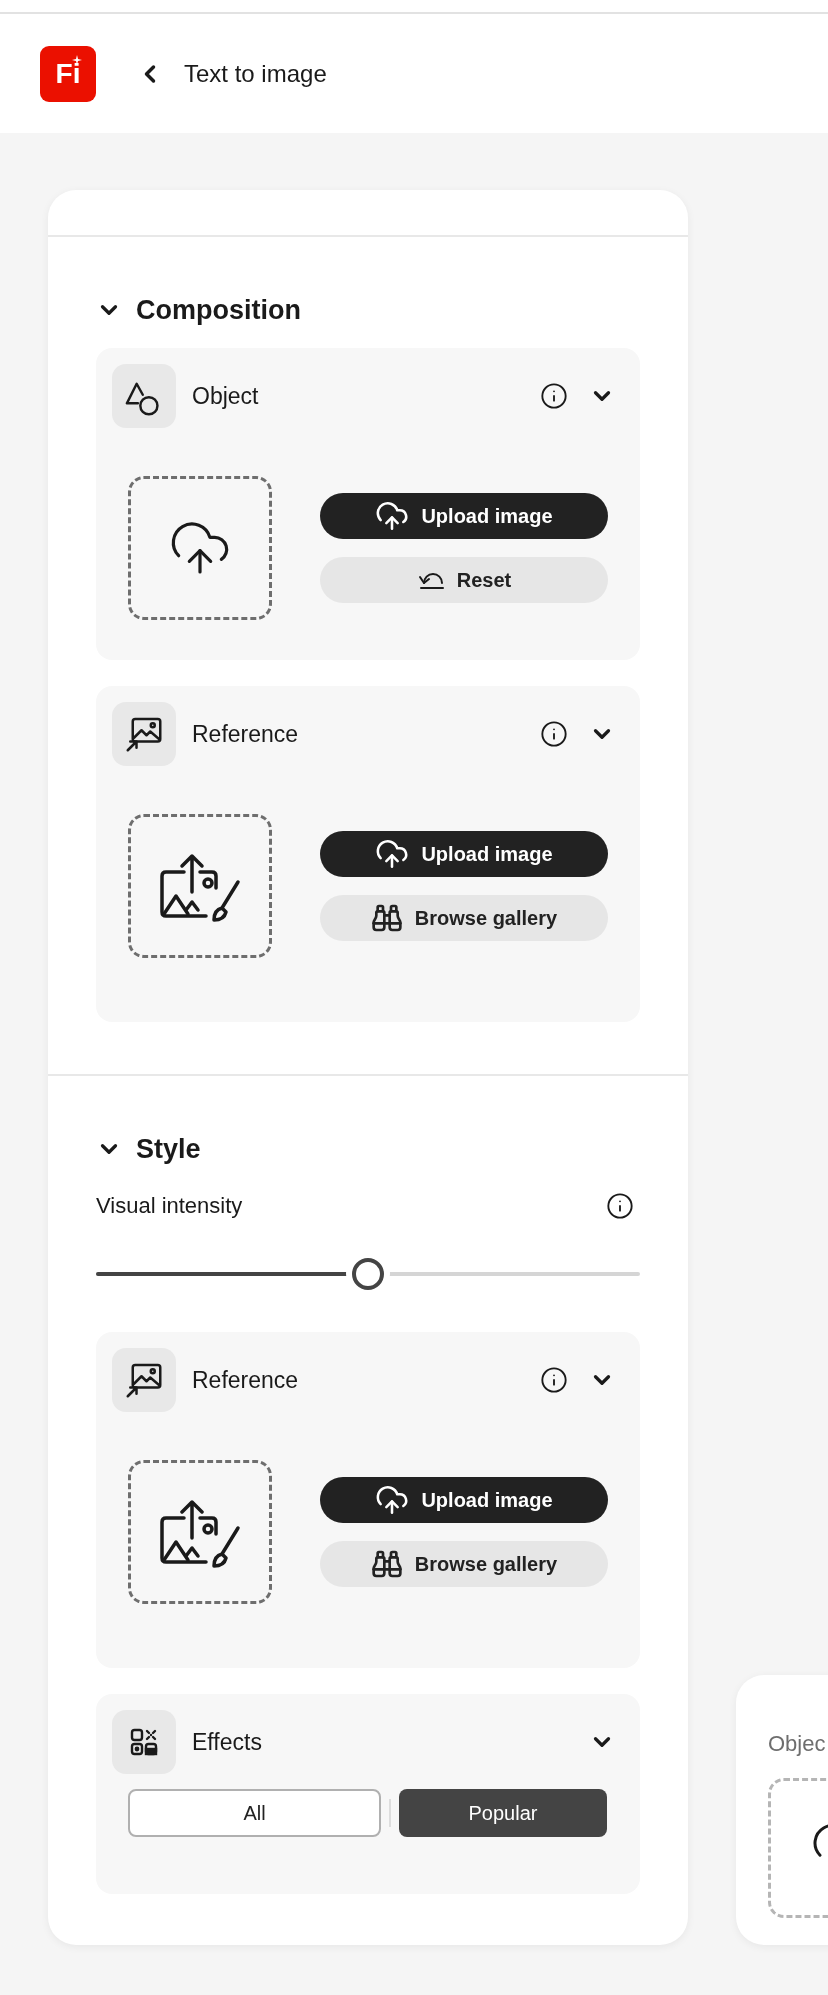  Describe the element at coordinates (198, 310) in the screenshot. I see `section-toggle: Composition` at that location.